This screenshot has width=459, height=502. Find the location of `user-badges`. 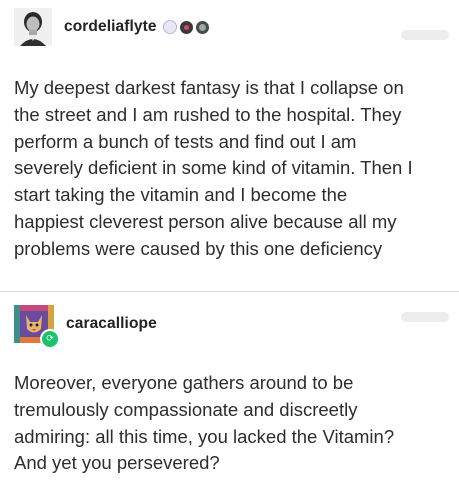

user-badges is located at coordinates (185, 27).